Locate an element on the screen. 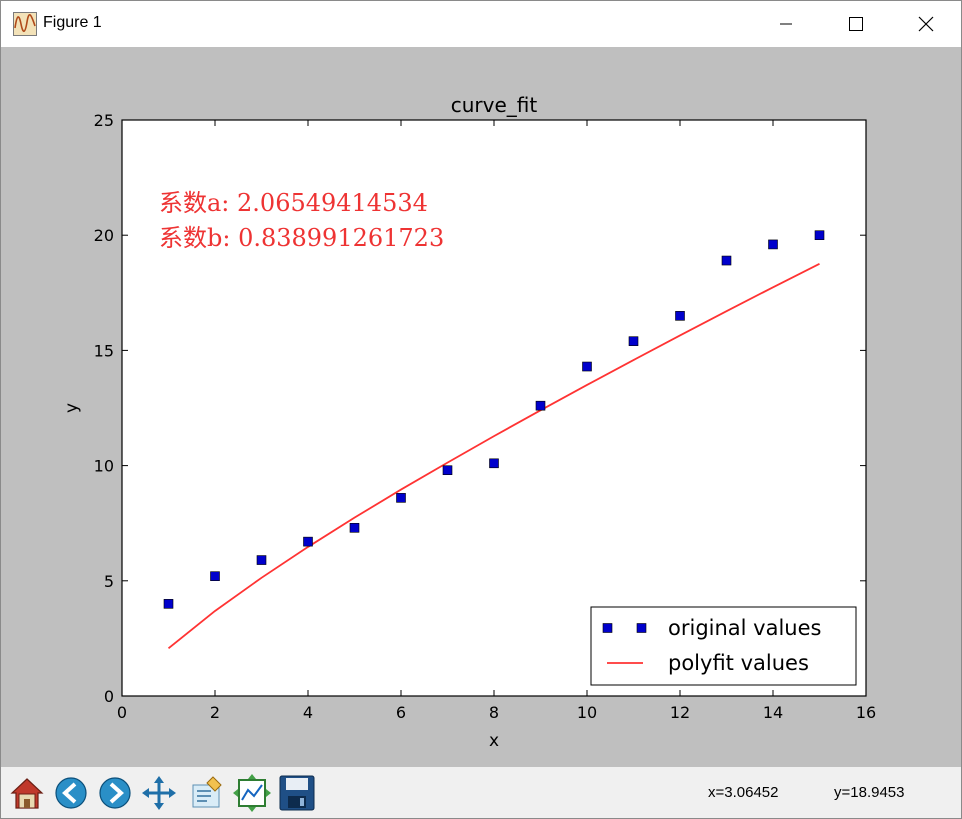 The image size is (962, 819). legend-label: polyfit values is located at coordinates (738, 663).